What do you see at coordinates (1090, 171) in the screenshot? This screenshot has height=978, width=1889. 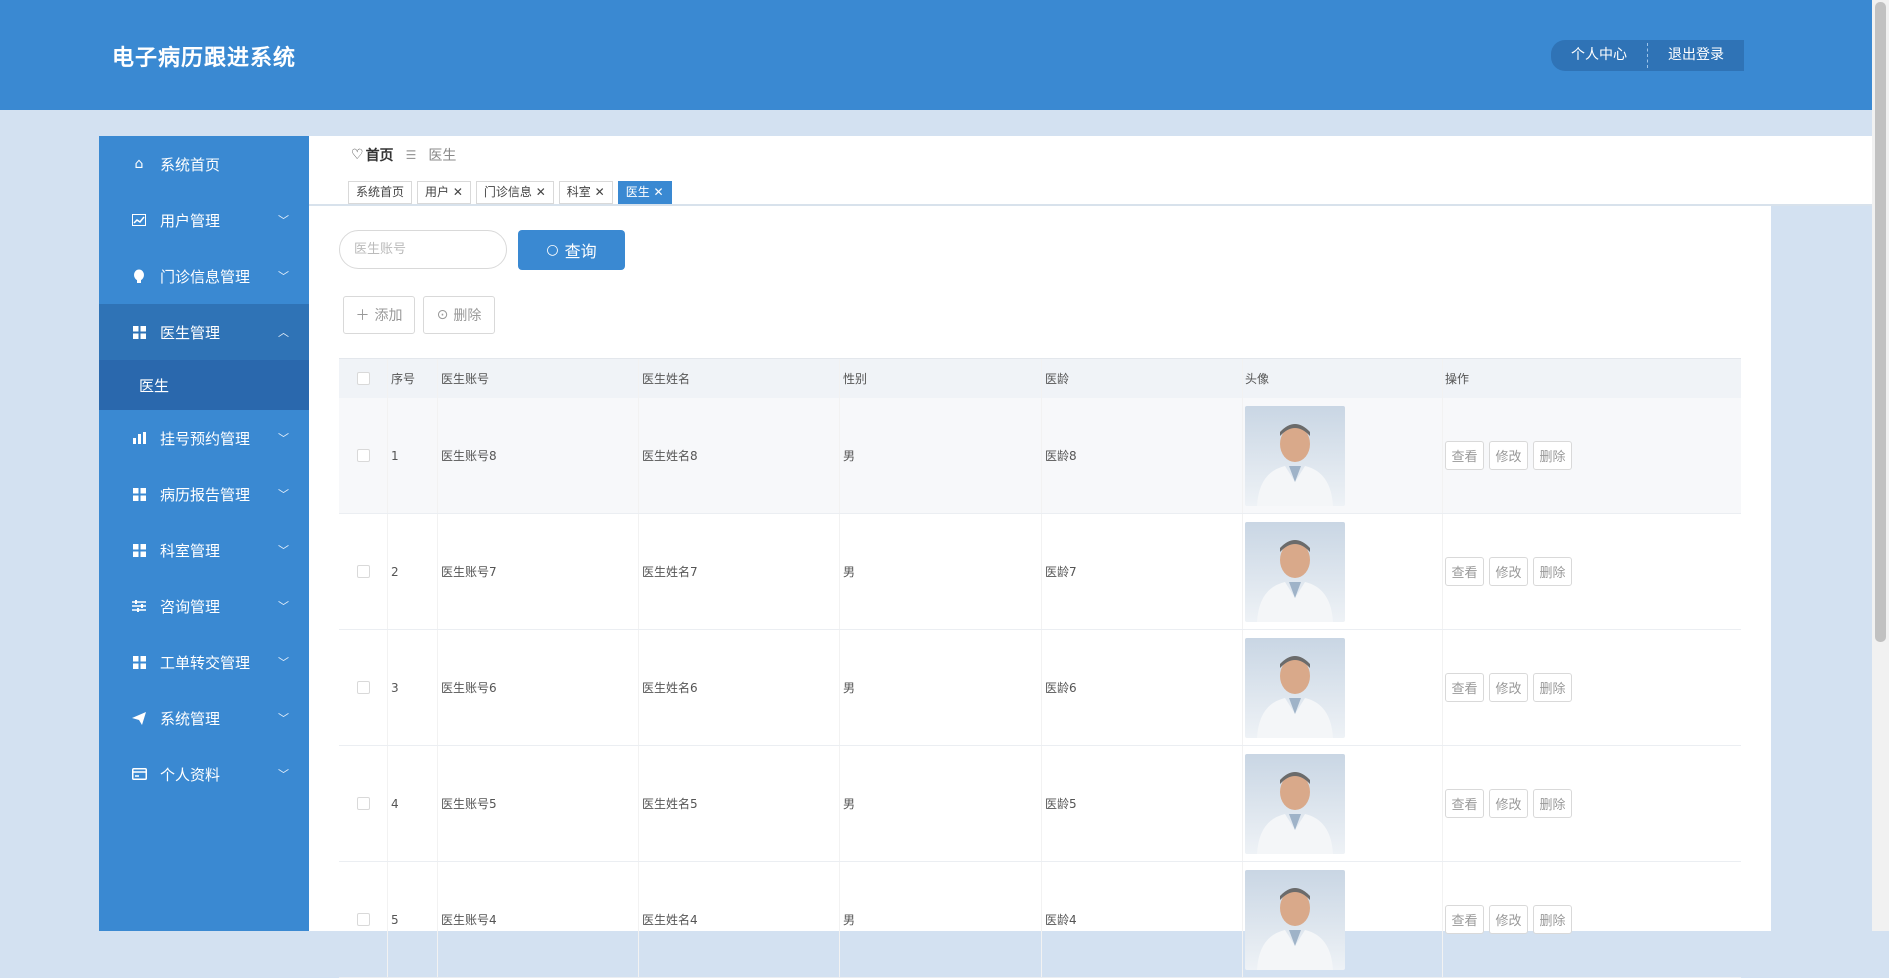 I see `content-top-bar: ♡ 首页 ☰ 医生 系统首页 用户 ✕ 门诊信息 ✕ 科室 ✕ 医生 ✕` at bounding box center [1090, 171].